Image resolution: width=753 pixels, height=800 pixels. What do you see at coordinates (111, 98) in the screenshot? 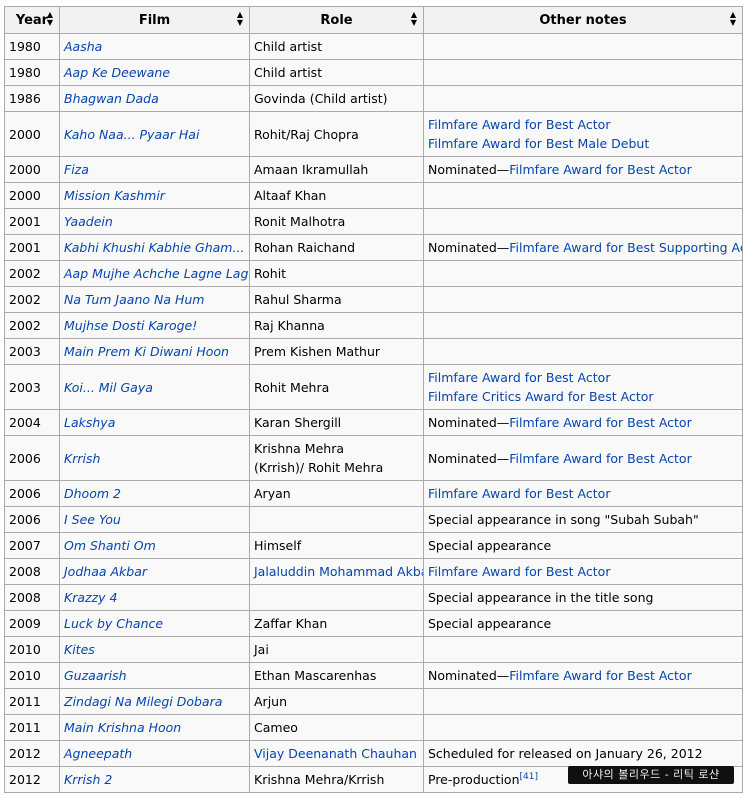
I see `film-link: Bhagwan Dada` at bounding box center [111, 98].